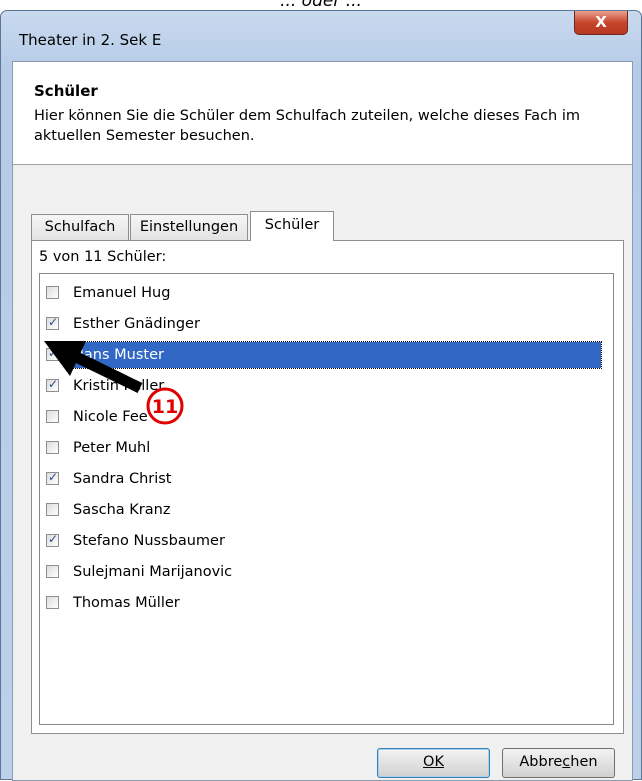 The image size is (642, 781). Describe the element at coordinates (122, 479) in the screenshot. I see `student-name: Sandra Christ` at that location.